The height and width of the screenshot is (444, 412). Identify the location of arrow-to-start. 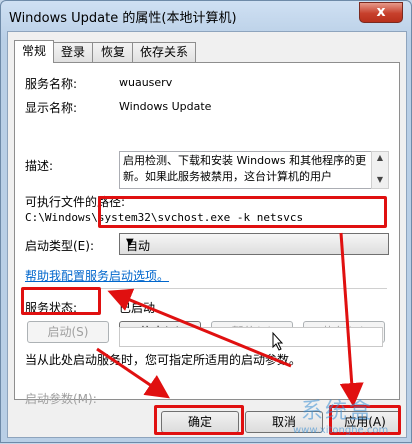
(199, 328).